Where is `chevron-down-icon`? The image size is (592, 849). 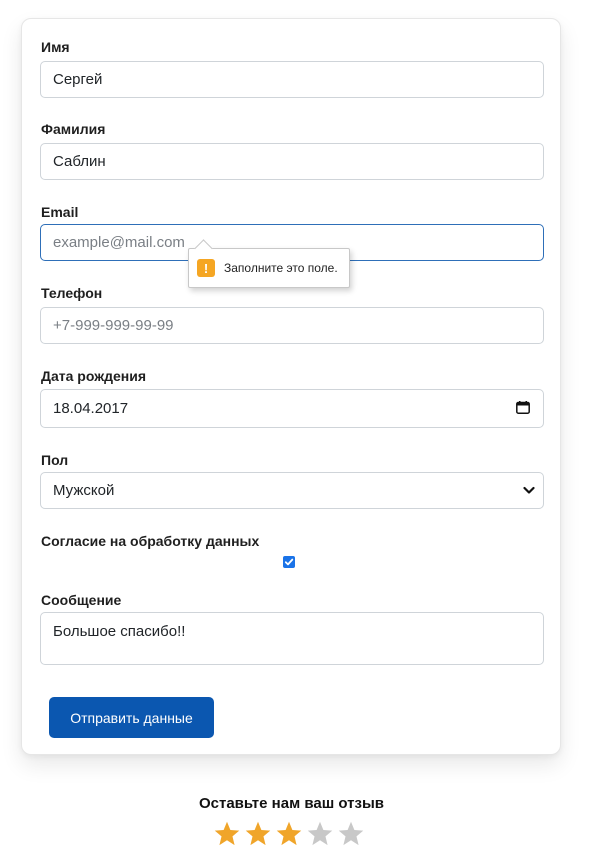
chevron-down-icon is located at coordinates (529, 490).